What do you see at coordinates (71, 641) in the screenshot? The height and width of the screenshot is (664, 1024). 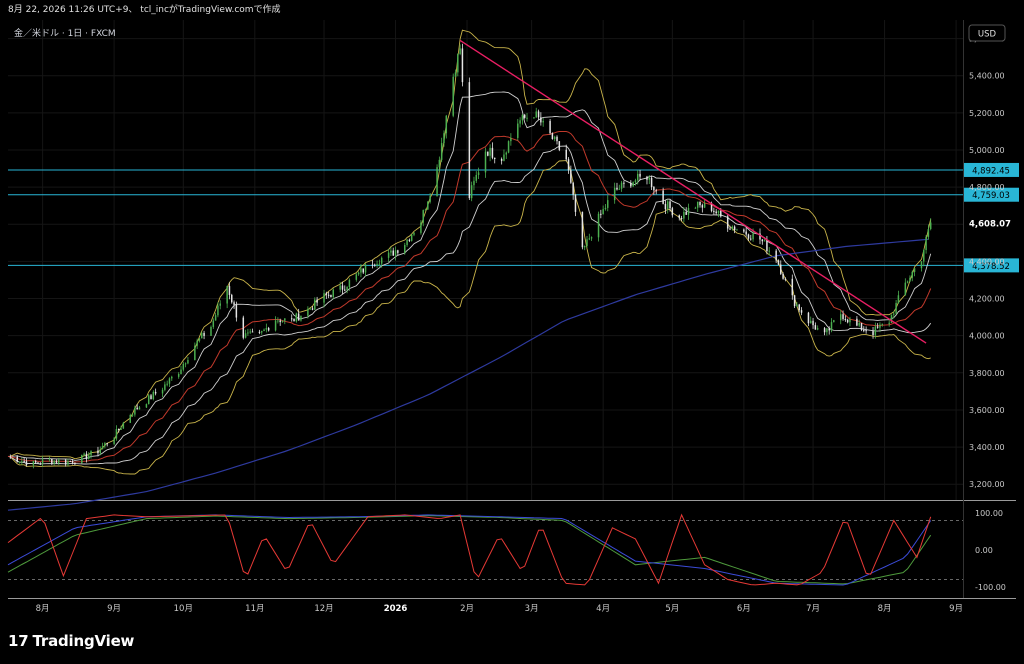 I see `tradingview-logo: 17 TradingView` at bounding box center [71, 641].